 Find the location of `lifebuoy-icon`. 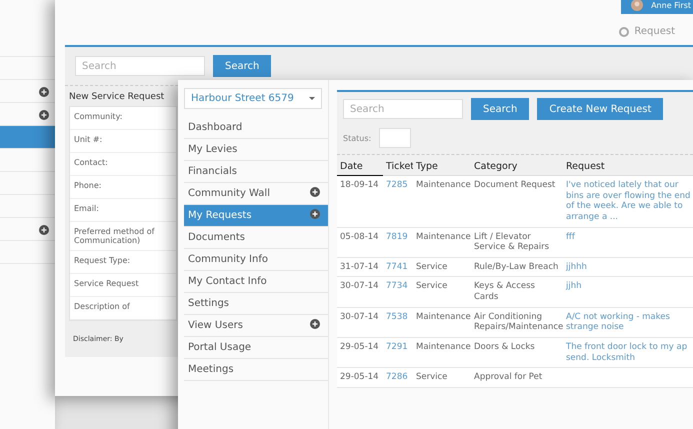

lifebuoy-icon is located at coordinates (624, 31).